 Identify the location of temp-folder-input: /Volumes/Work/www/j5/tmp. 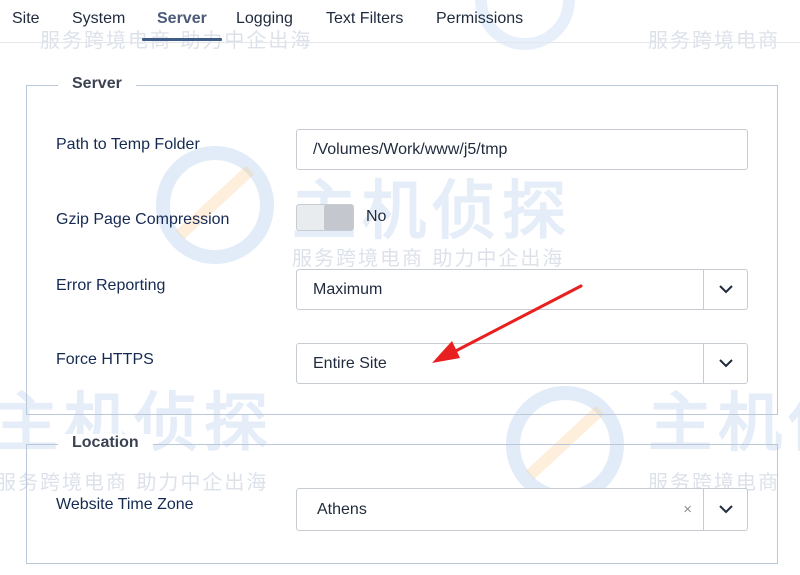
(522, 149).